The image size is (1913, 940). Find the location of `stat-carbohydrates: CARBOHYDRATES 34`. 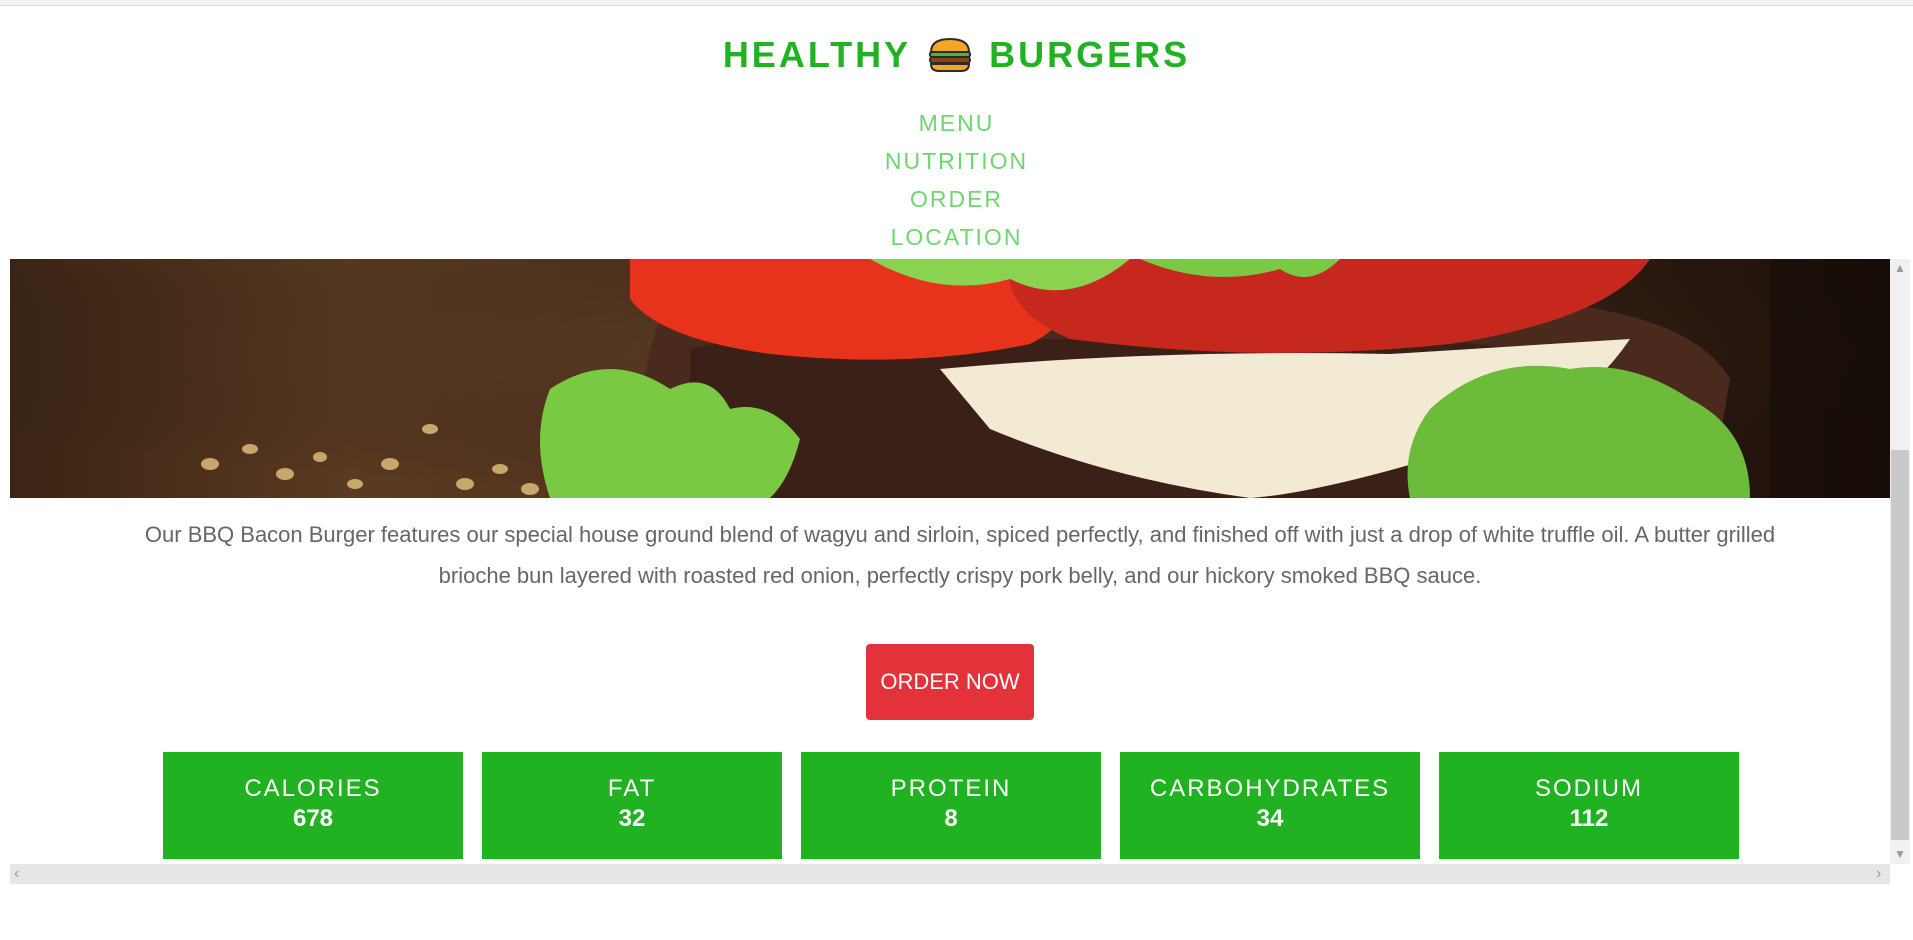

stat-carbohydrates: CARBOHYDRATES 34 is located at coordinates (1270, 805).